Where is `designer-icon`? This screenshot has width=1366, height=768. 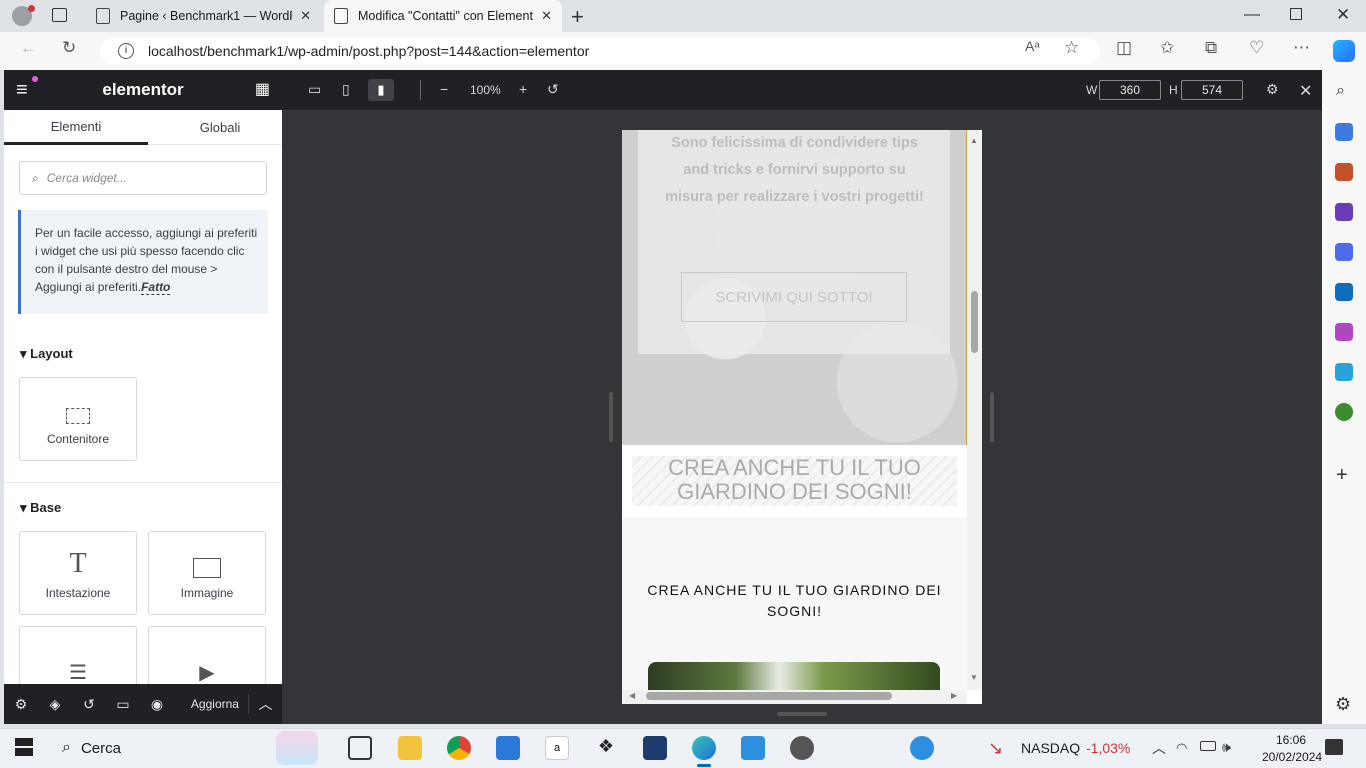 designer-icon is located at coordinates (1344, 332).